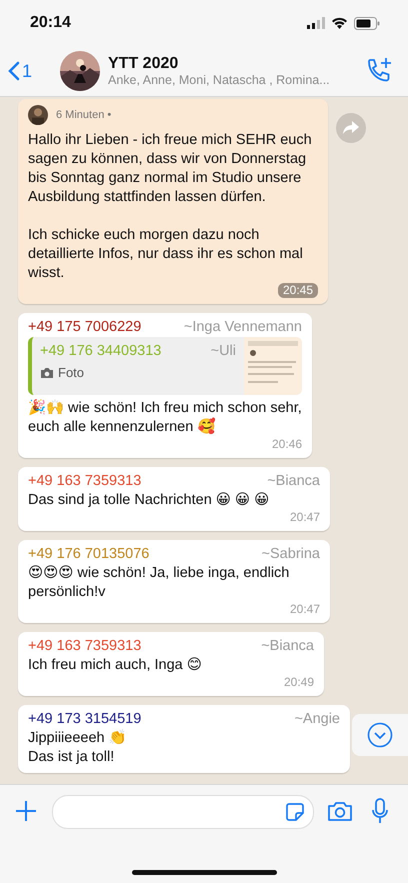 This screenshot has width=408, height=883. What do you see at coordinates (170, 207) in the screenshot?
I see `message-text: Hallo ihr Lieben - ich freue mich SEHR euch sagen zu können, dass wir von Donnerstag bis Sonntag ganz normal im Studio unsere Ausbildung stattfinden lassen dürfen. Ich schicke euch morgen dazu noch detaillierte Infos, nur dass ihr es schon mal wisst.` at bounding box center [170, 207].